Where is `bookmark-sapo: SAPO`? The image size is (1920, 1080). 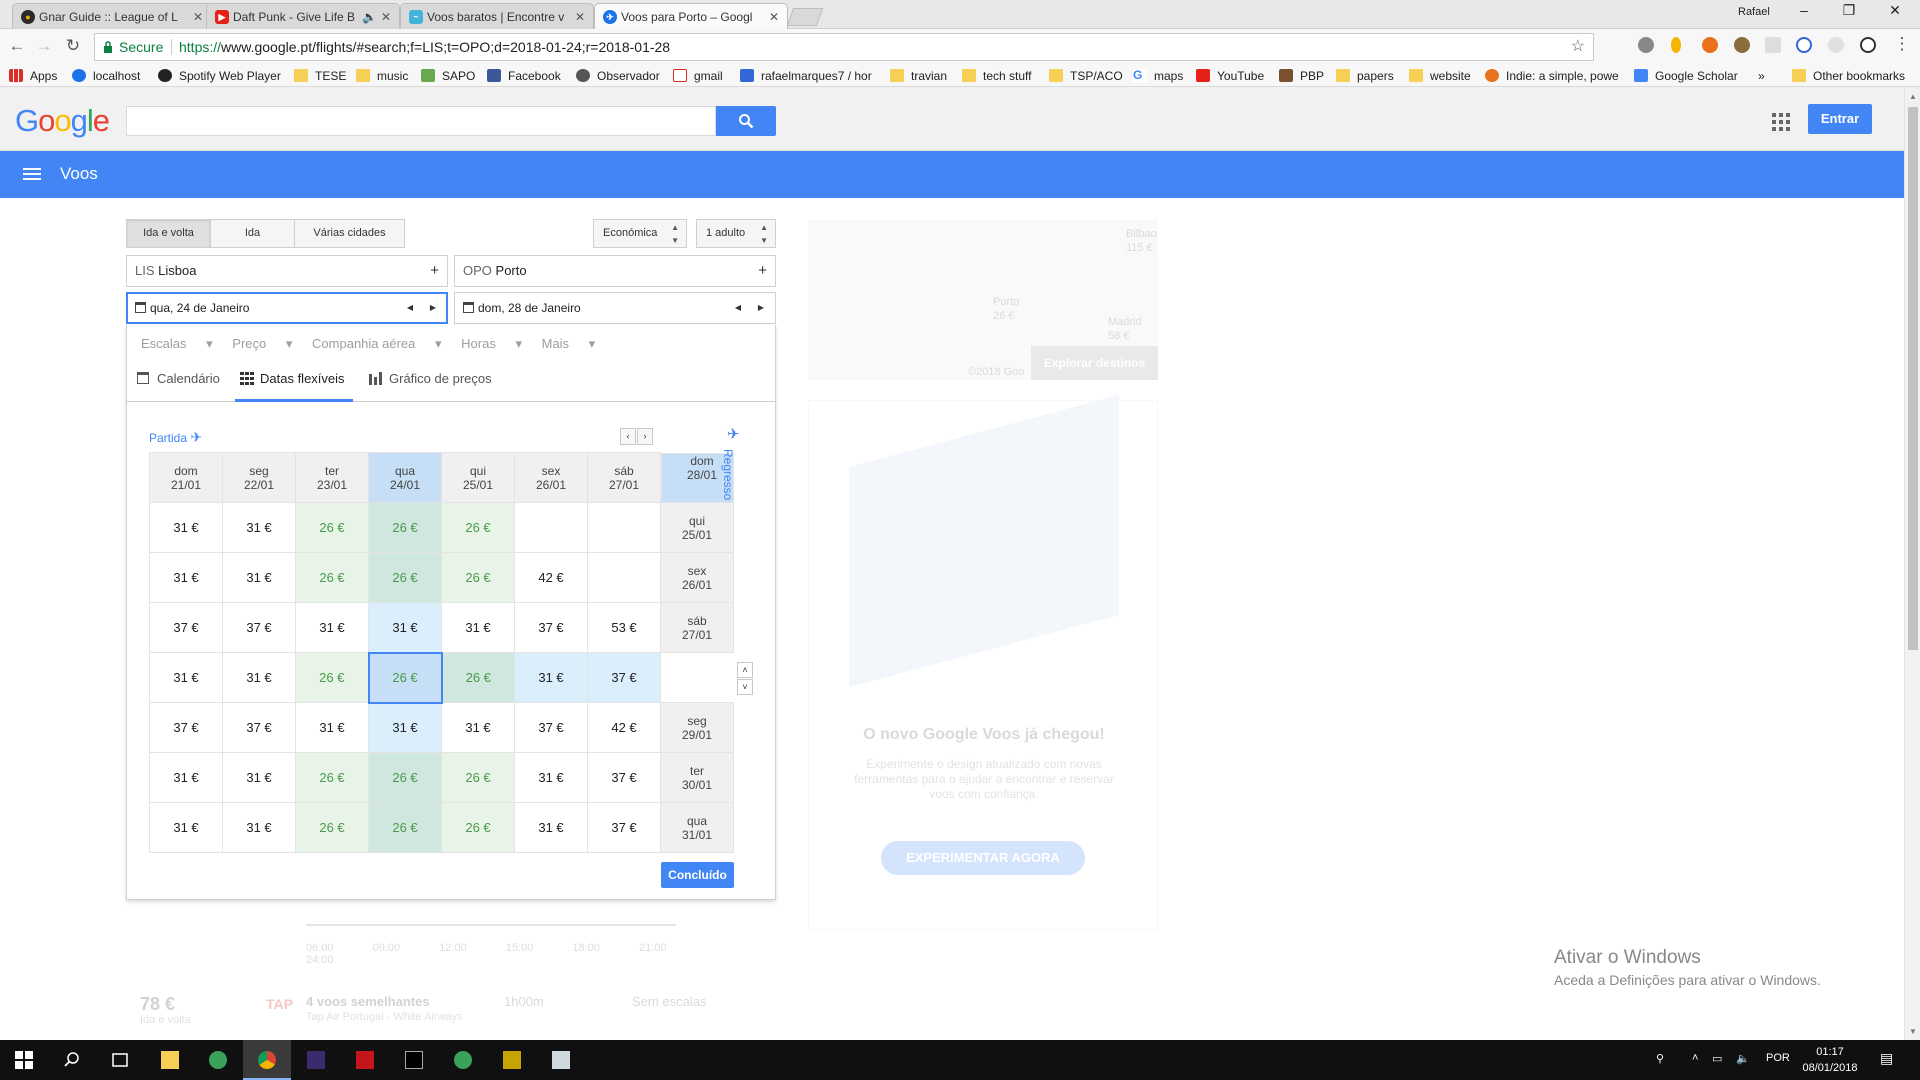 bookmark-sapo: SAPO is located at coordinates (448, 76).